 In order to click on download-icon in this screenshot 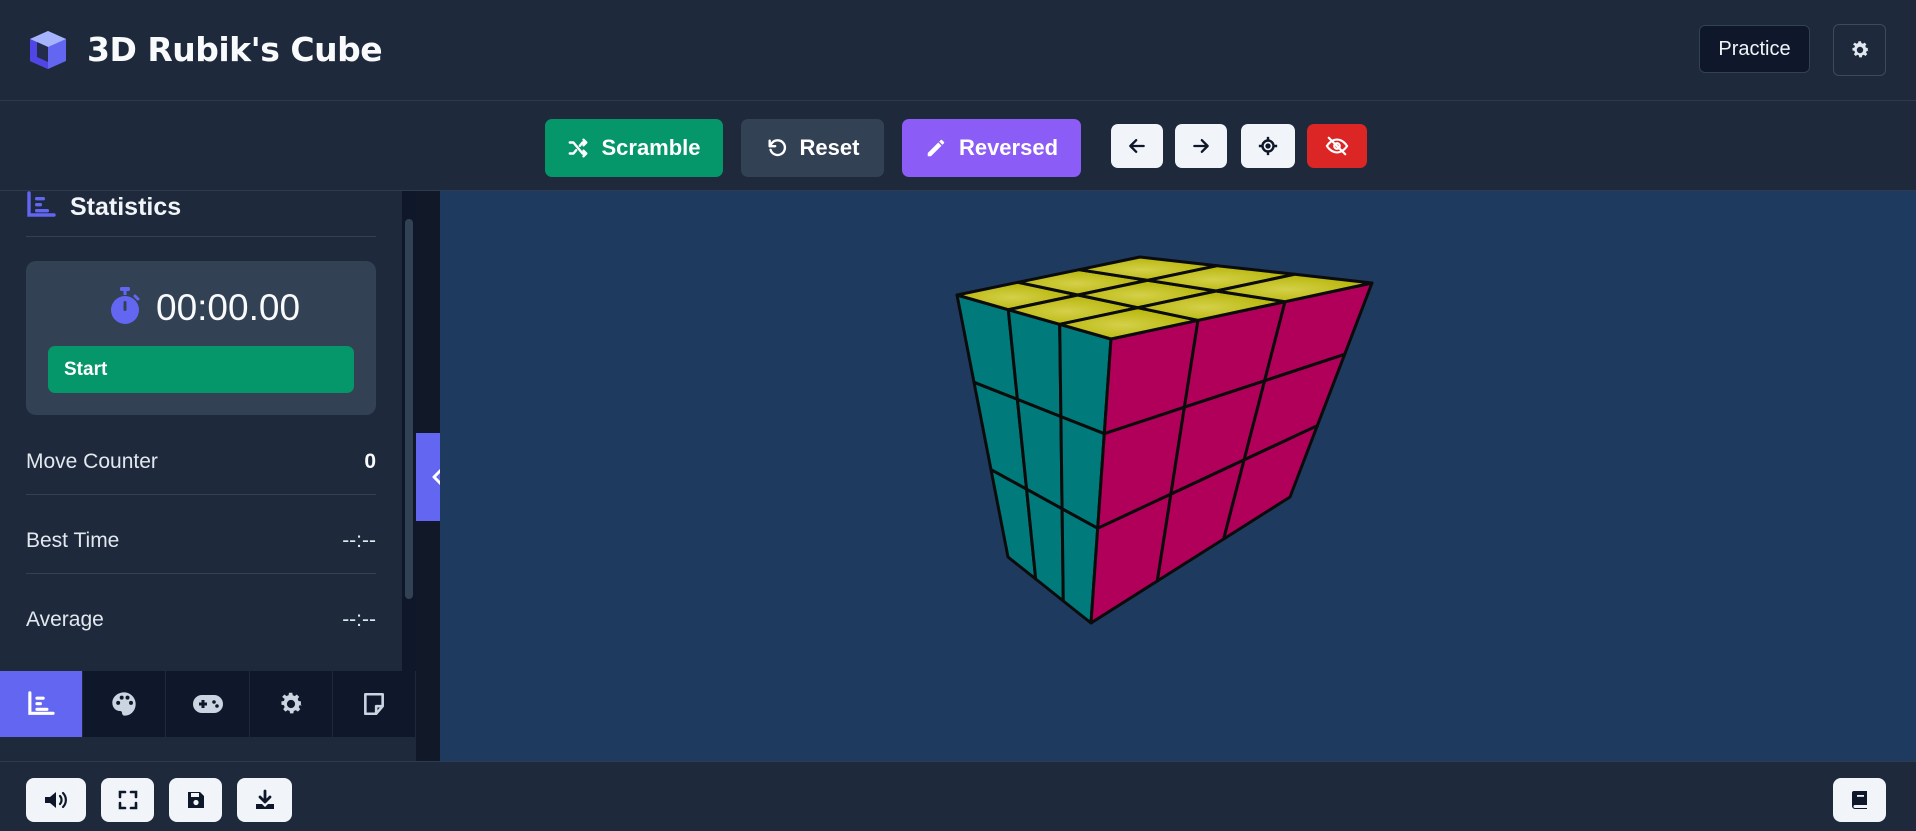, I will do `click(264, 799)`.